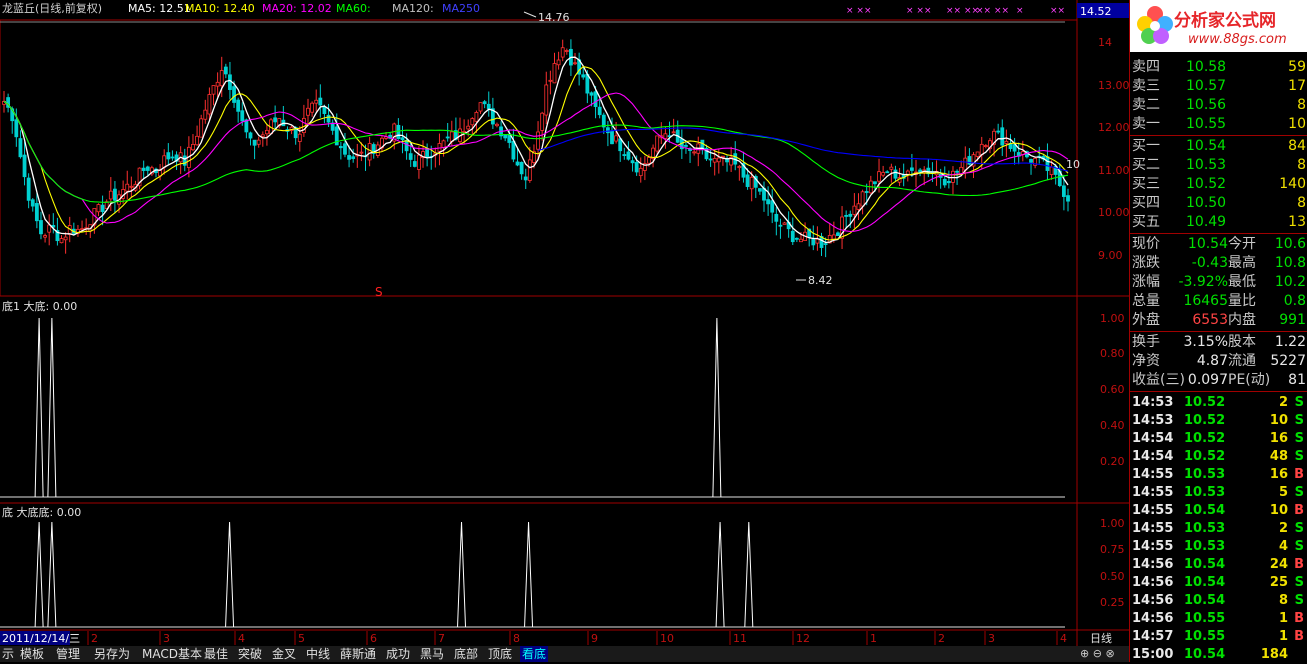 The image size is (1307, 664). Describe the element at coordinates (68, 654) in the screenshot. I see `toolbar-button: 管理` at that location.